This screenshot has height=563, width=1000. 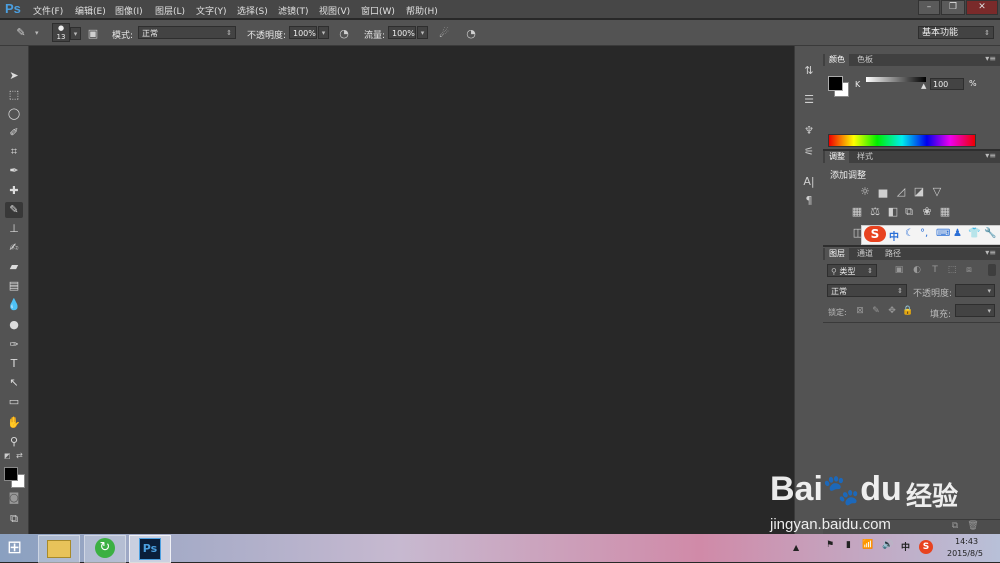 I want to click on black-white-icon: ◧, so click(x=893, y=211).